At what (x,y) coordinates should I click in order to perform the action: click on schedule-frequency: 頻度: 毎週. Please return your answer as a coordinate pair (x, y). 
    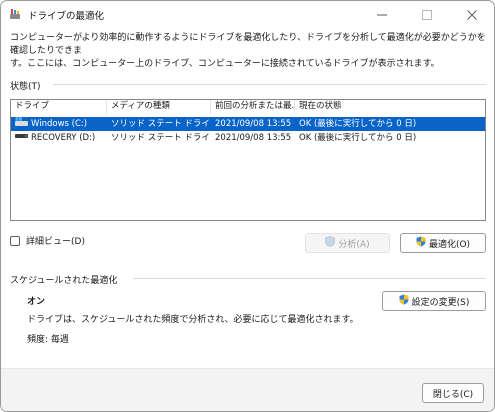
    Looking at the image, I should click on (48, 340).